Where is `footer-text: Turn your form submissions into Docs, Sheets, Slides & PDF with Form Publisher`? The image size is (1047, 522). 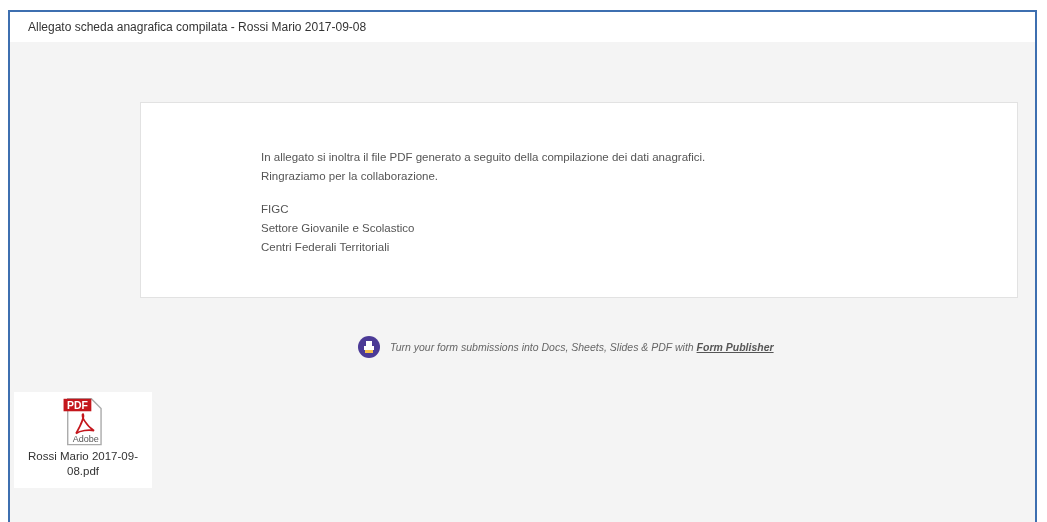 footer-text: Turn your form submissions into Docs, Sheets, Slides & PDF with Form Publisher is located at coordinates (582, 347).